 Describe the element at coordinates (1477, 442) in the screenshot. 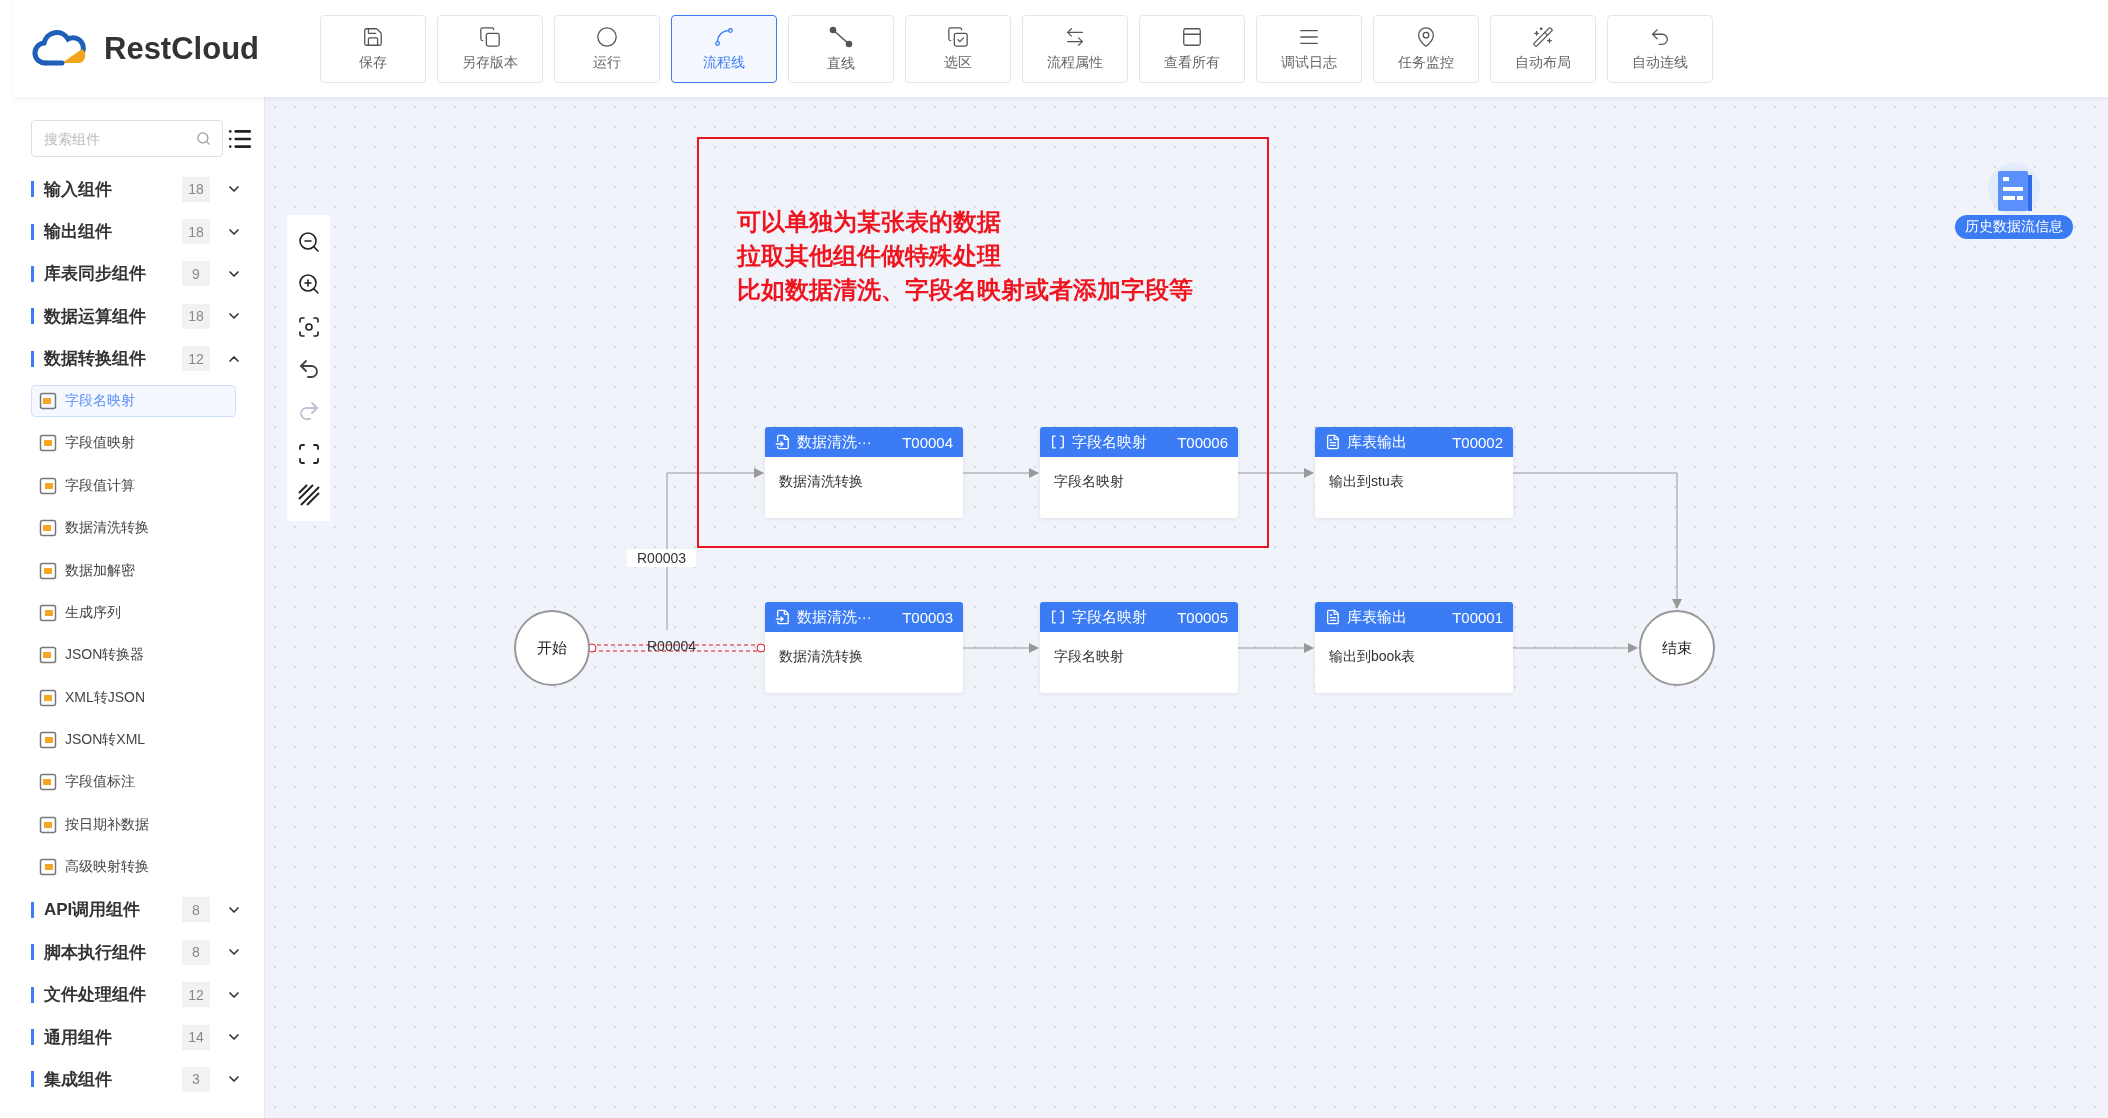

I see `node-id: T00002` at that location.